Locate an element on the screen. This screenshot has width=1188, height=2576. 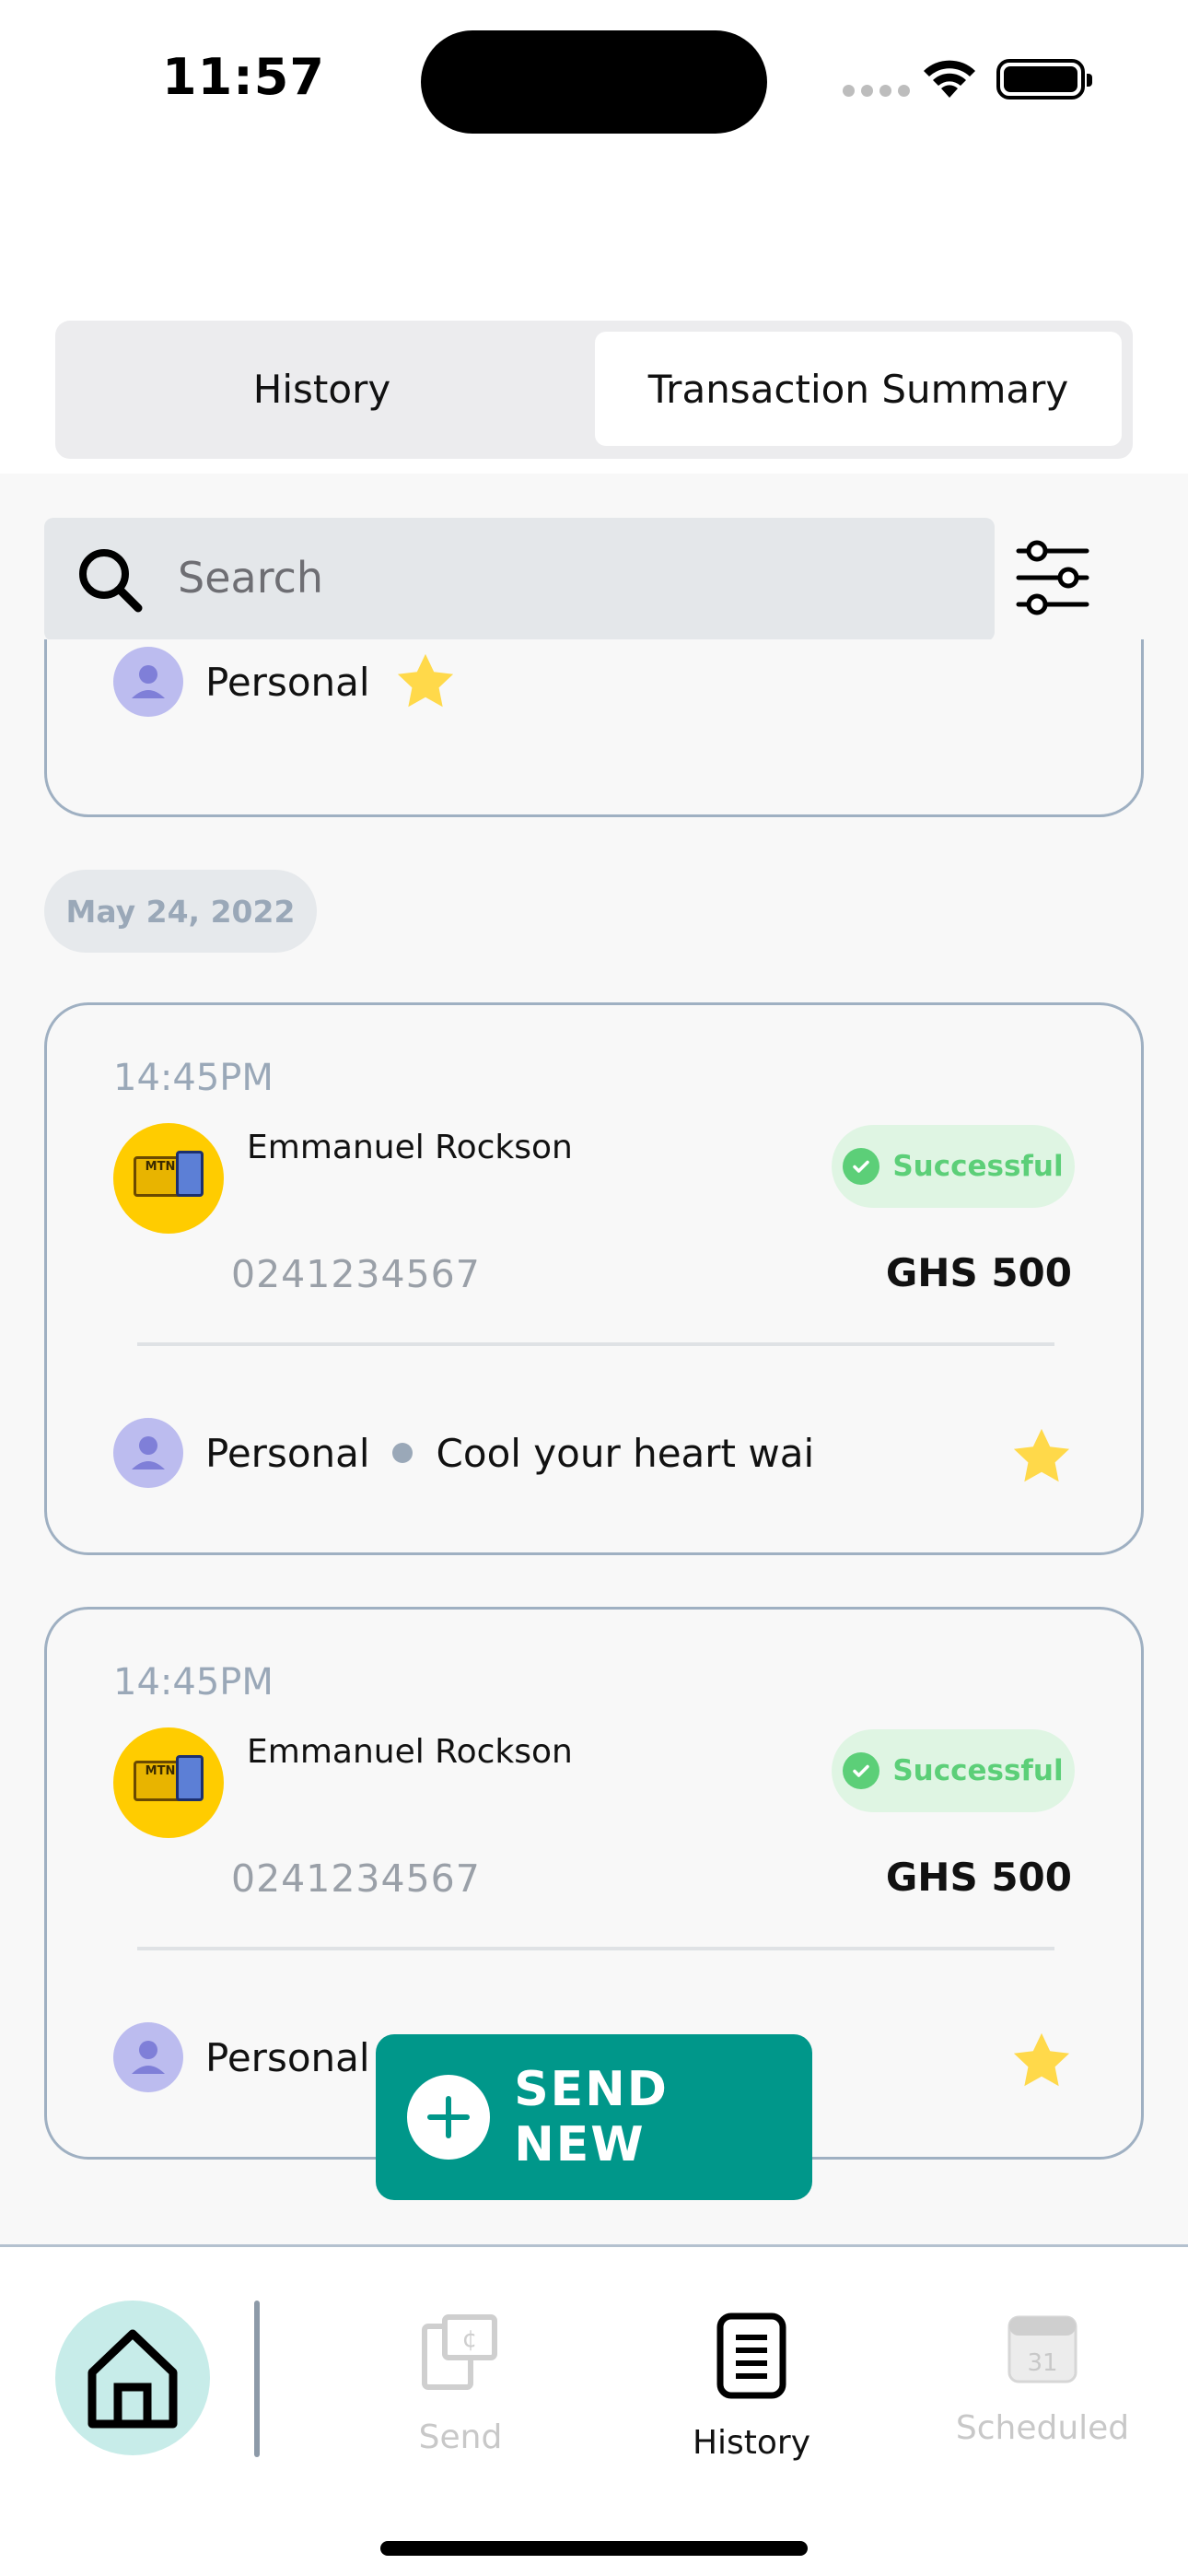
nav-item-history: History is located at coordinates (751, 2387).